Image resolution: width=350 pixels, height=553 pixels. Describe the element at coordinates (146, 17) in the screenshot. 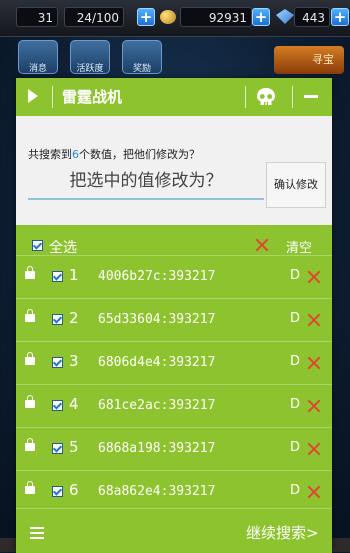

I see `add-energy-button: +` at that location.